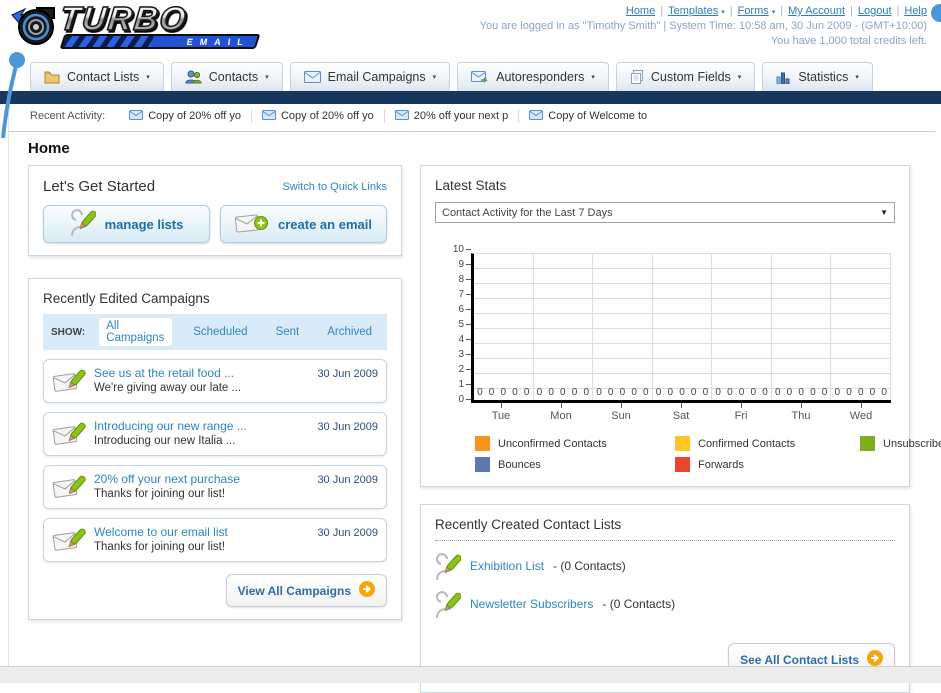 Image resolution: width=941 pixels, height=693 pixels. I want to click on contact-lists-title: Recently Created Contact Lists, so click(665, 529).